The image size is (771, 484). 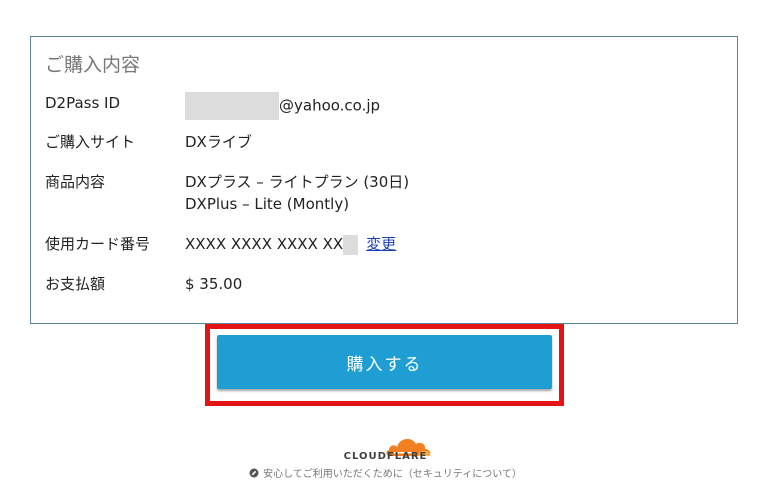 I want to click on purchase-button: 購入する, so click(x=384, y=362).